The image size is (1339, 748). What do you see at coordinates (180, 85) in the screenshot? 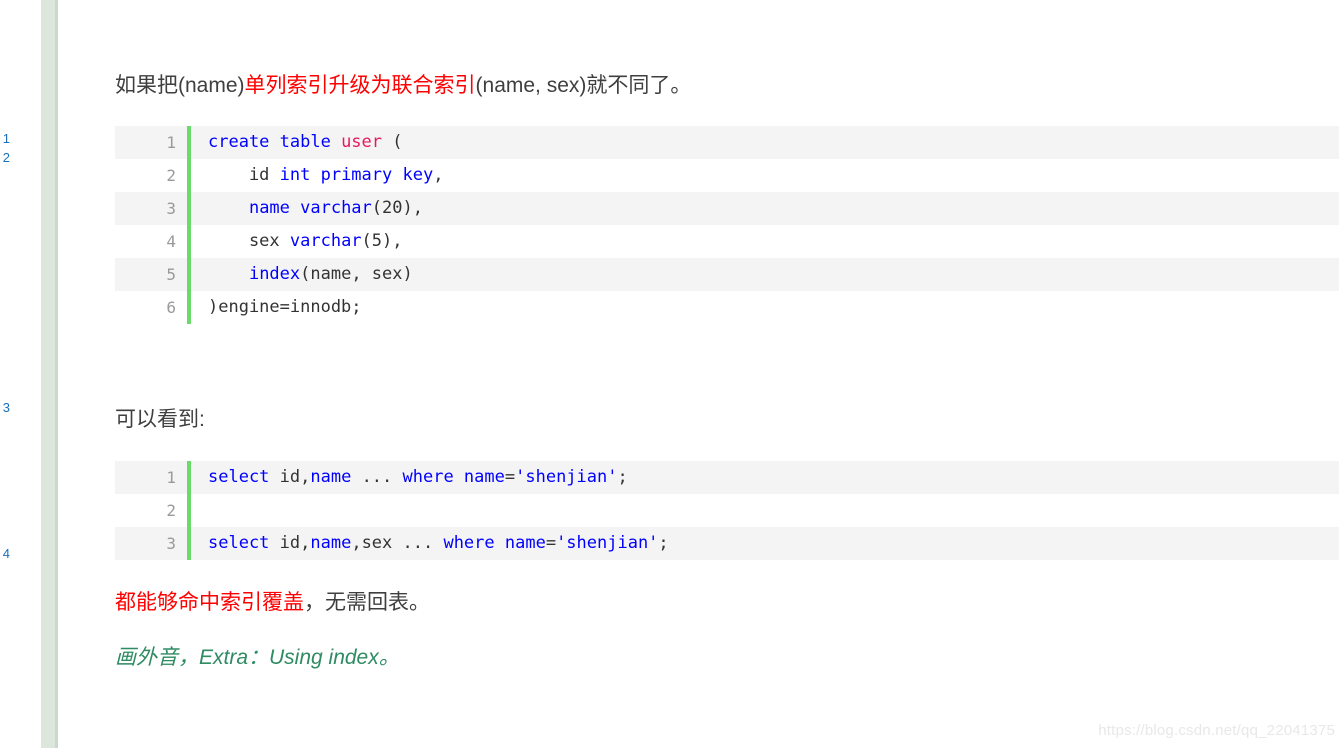
I see `heading-text-part-1: 如果把(name)` at bounding box center [180, 85].